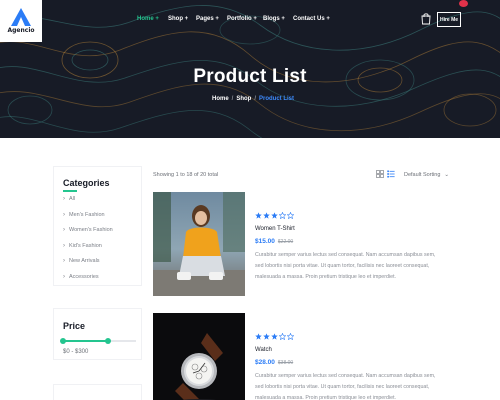 Image resolution: width=500 pixels, height=400 pixels. What do you see at coordinates (207, 19) in the screenshot?
I see `nav-item-pages: Pages +` at bounding box center [207, 19].